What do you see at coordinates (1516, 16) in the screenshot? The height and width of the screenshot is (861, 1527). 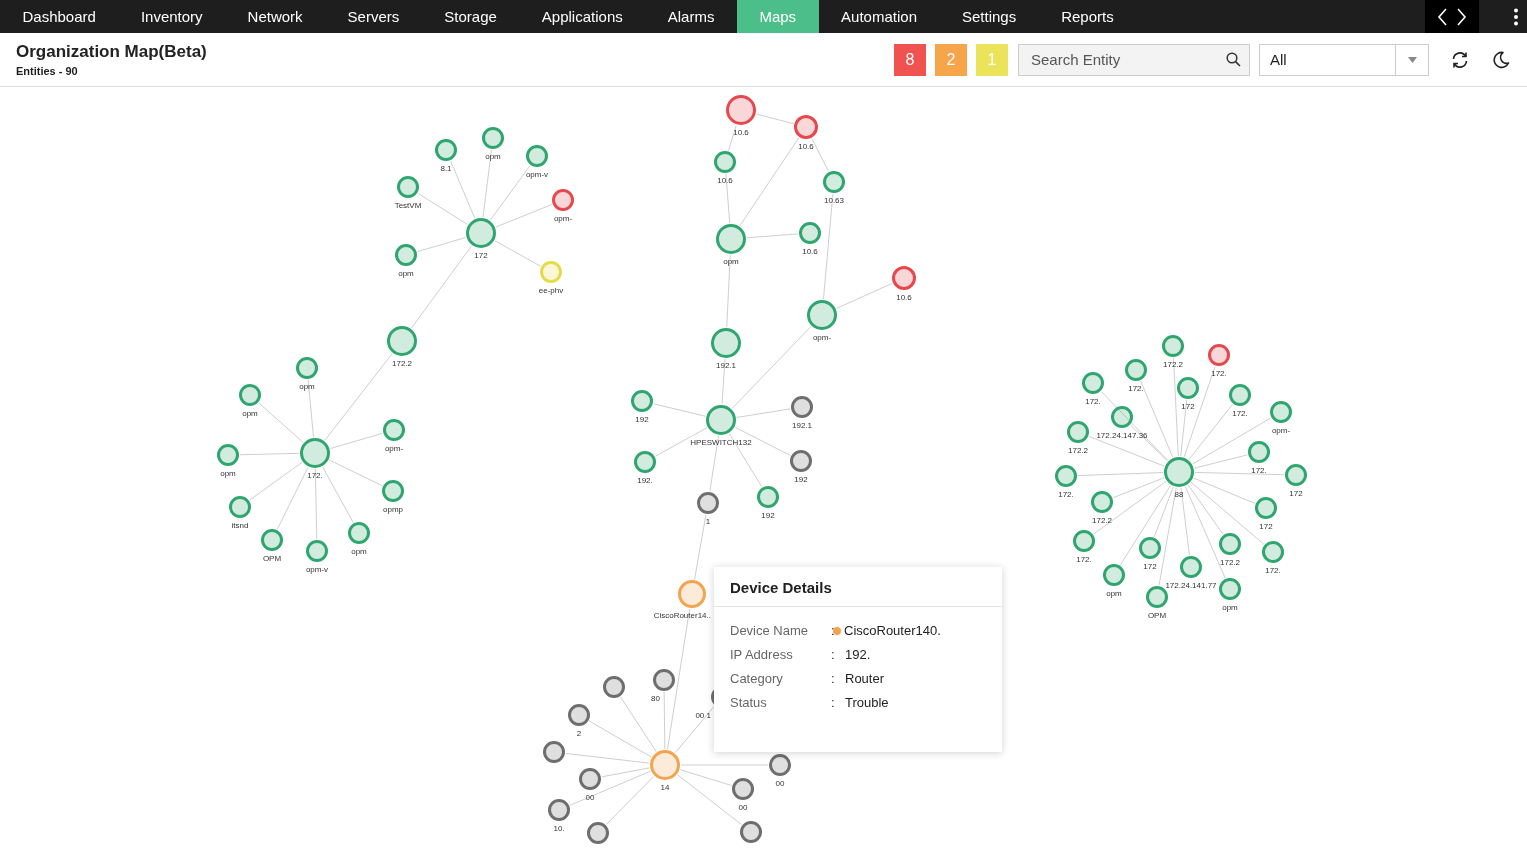 I see `more-options-icon` at bounding box center [1516, 16].